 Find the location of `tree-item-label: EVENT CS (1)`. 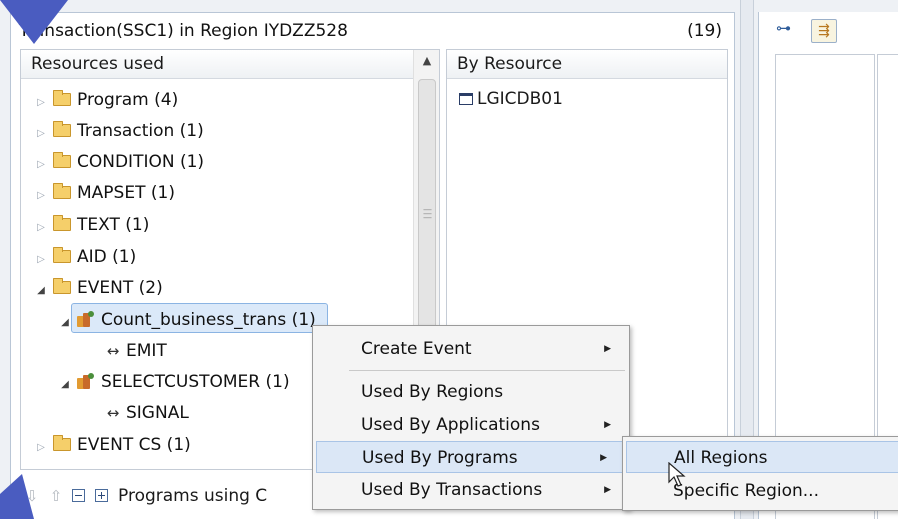

tree-item-label: EVENT CS (1) is located at coordinates (134, 445).